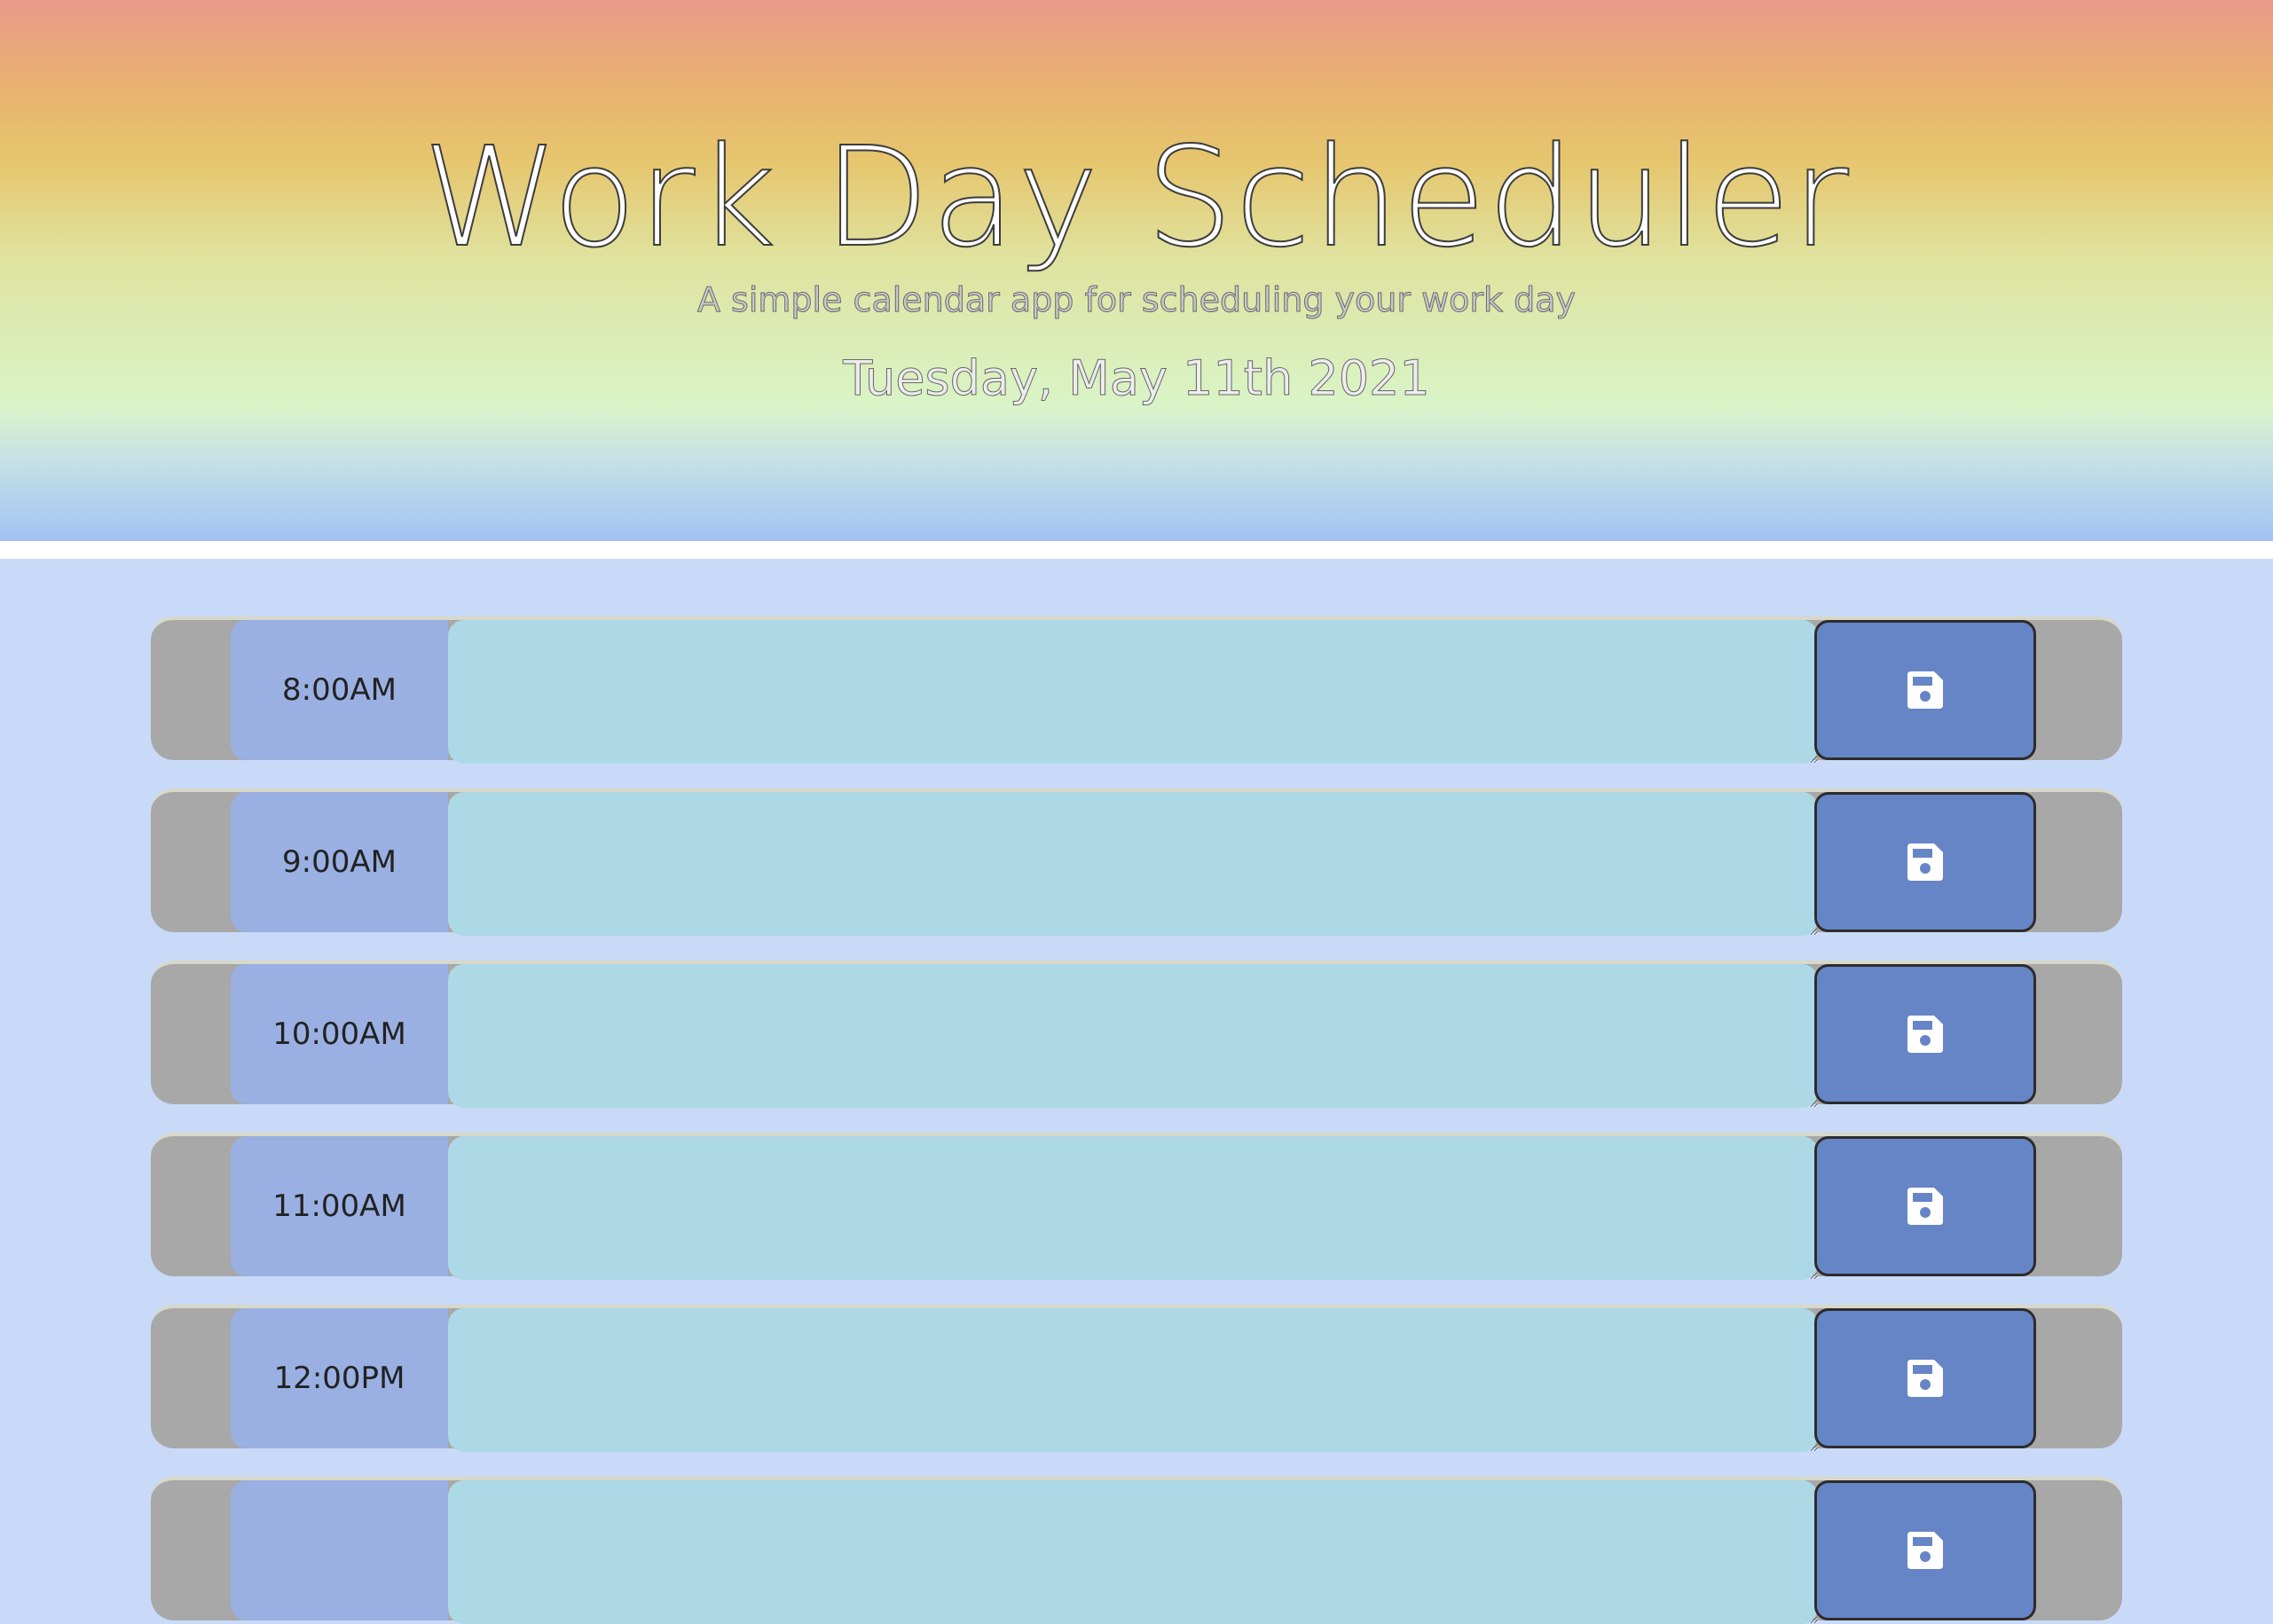 The height and width of the screenshot is (1624, 2273). What do you see at coordinates (339, 1206) in the screenshot?
I see `hour-label: 11:00AM` at bounding box center [339, 1206].